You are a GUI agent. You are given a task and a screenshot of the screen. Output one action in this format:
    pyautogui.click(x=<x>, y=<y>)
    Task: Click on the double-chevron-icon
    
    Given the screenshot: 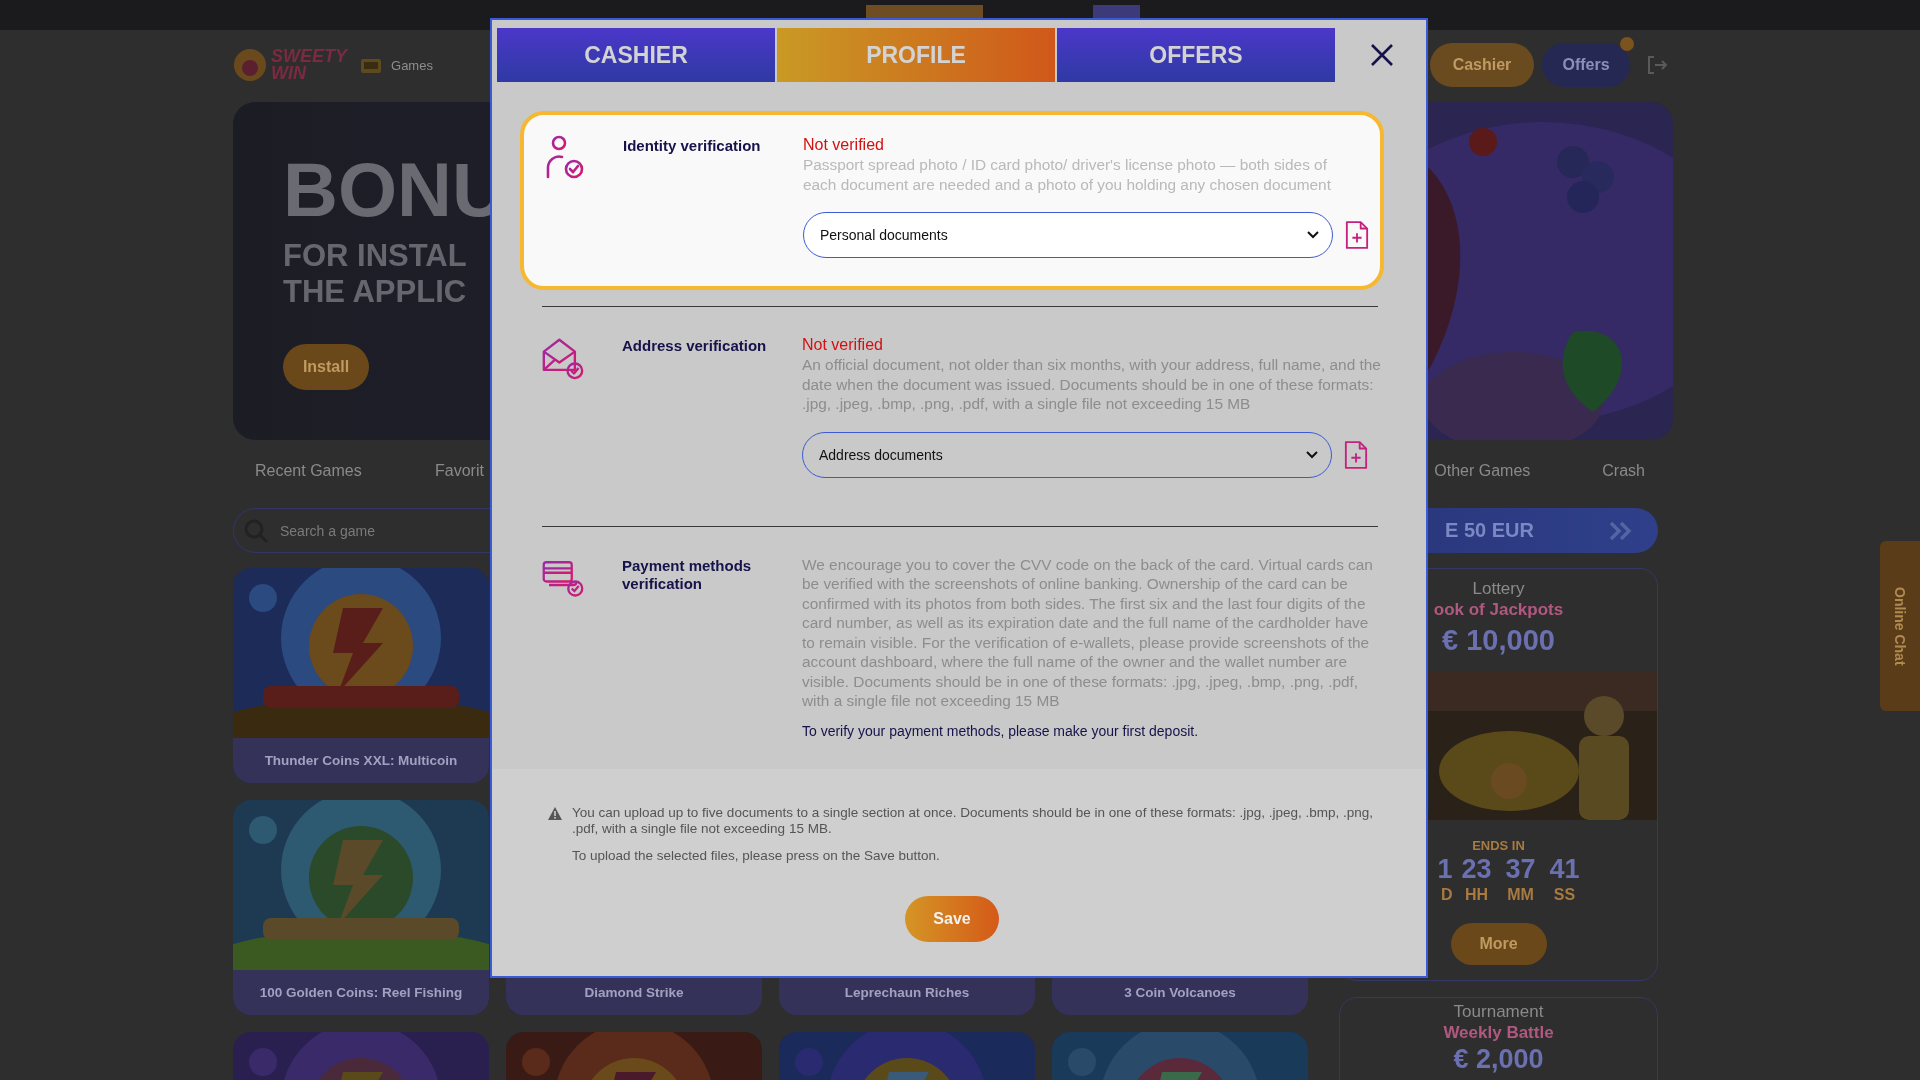 What is the action you would take?
    pyautogui.click(x=1621, y=530)
    